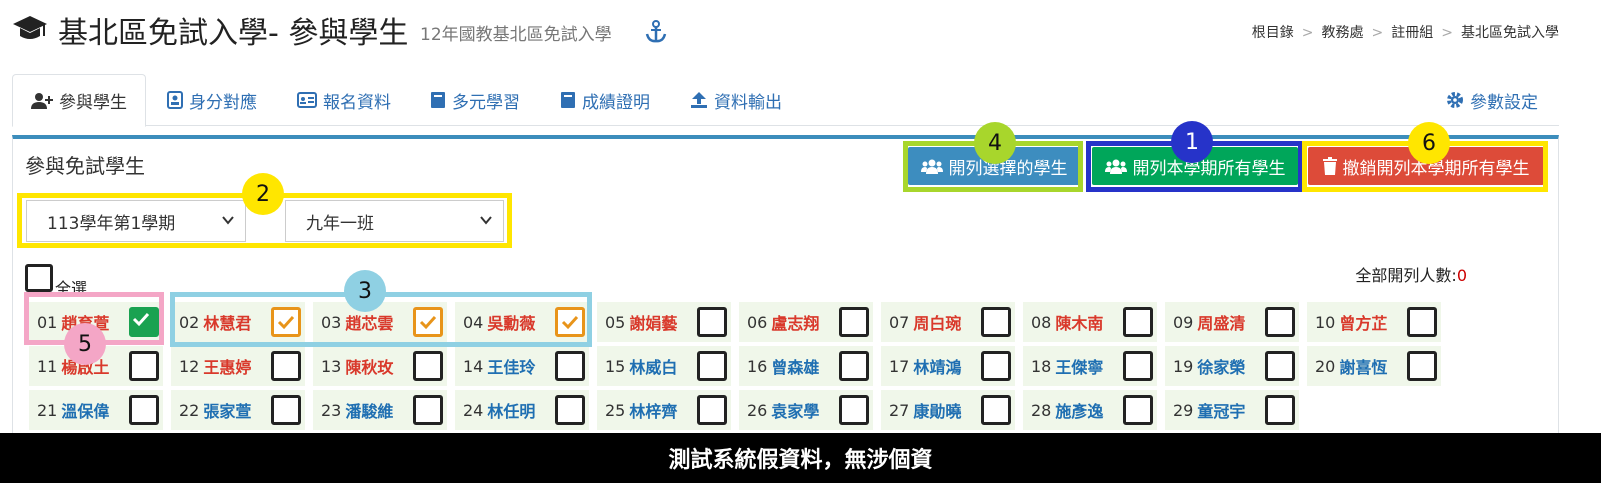 The width and height of the screenshot is (1601, 483). Describe the element at coordinates (189, 410) in the screenshot. I see `student-seat-number: 22` at that location.